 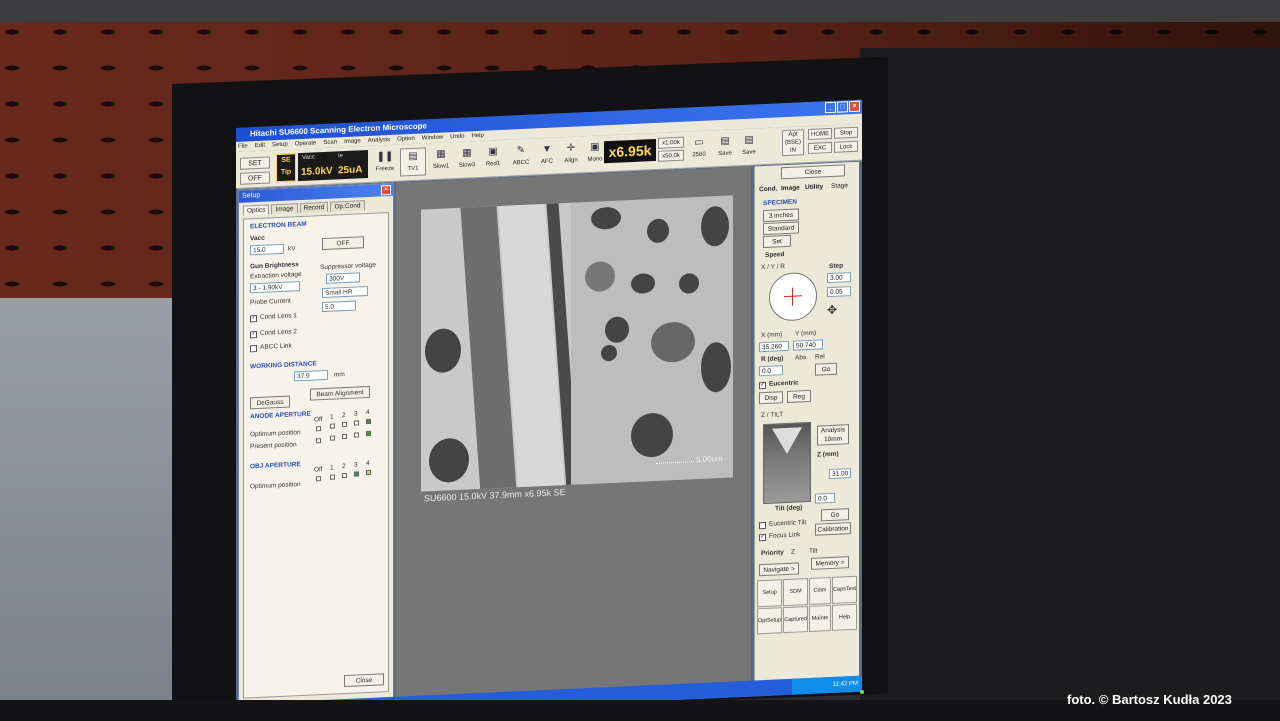 What do you see at coordinates (255, 178) in the screenshot?
I see `off-button: OFF` at bounding box center [255, 178].